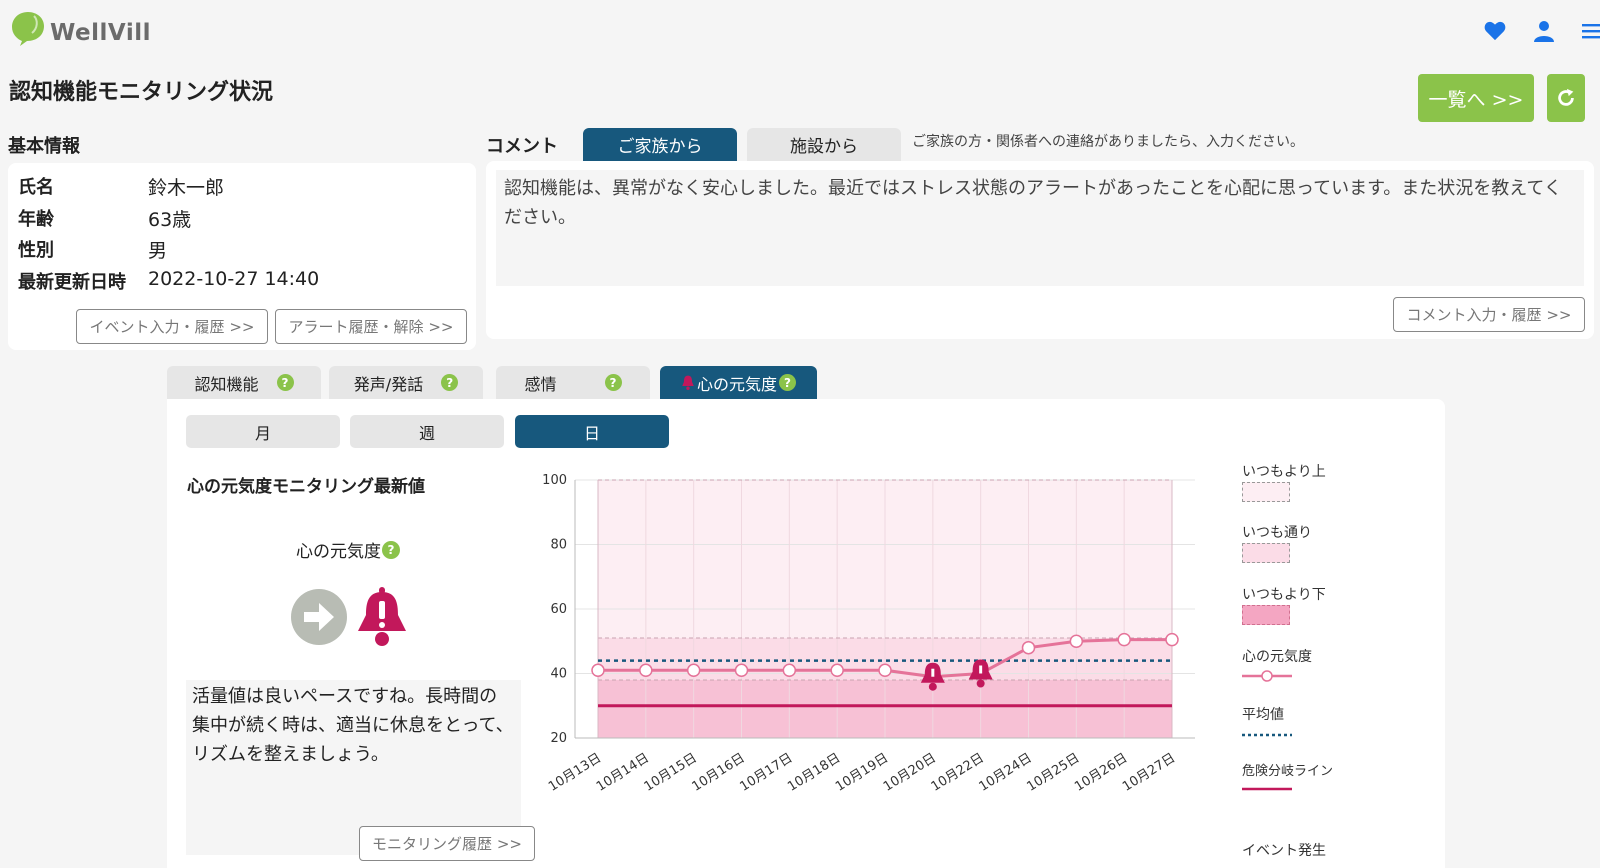 The height and width of the screenshot is (868, 1600). I want to click on user-icon, so click(1544, 33).